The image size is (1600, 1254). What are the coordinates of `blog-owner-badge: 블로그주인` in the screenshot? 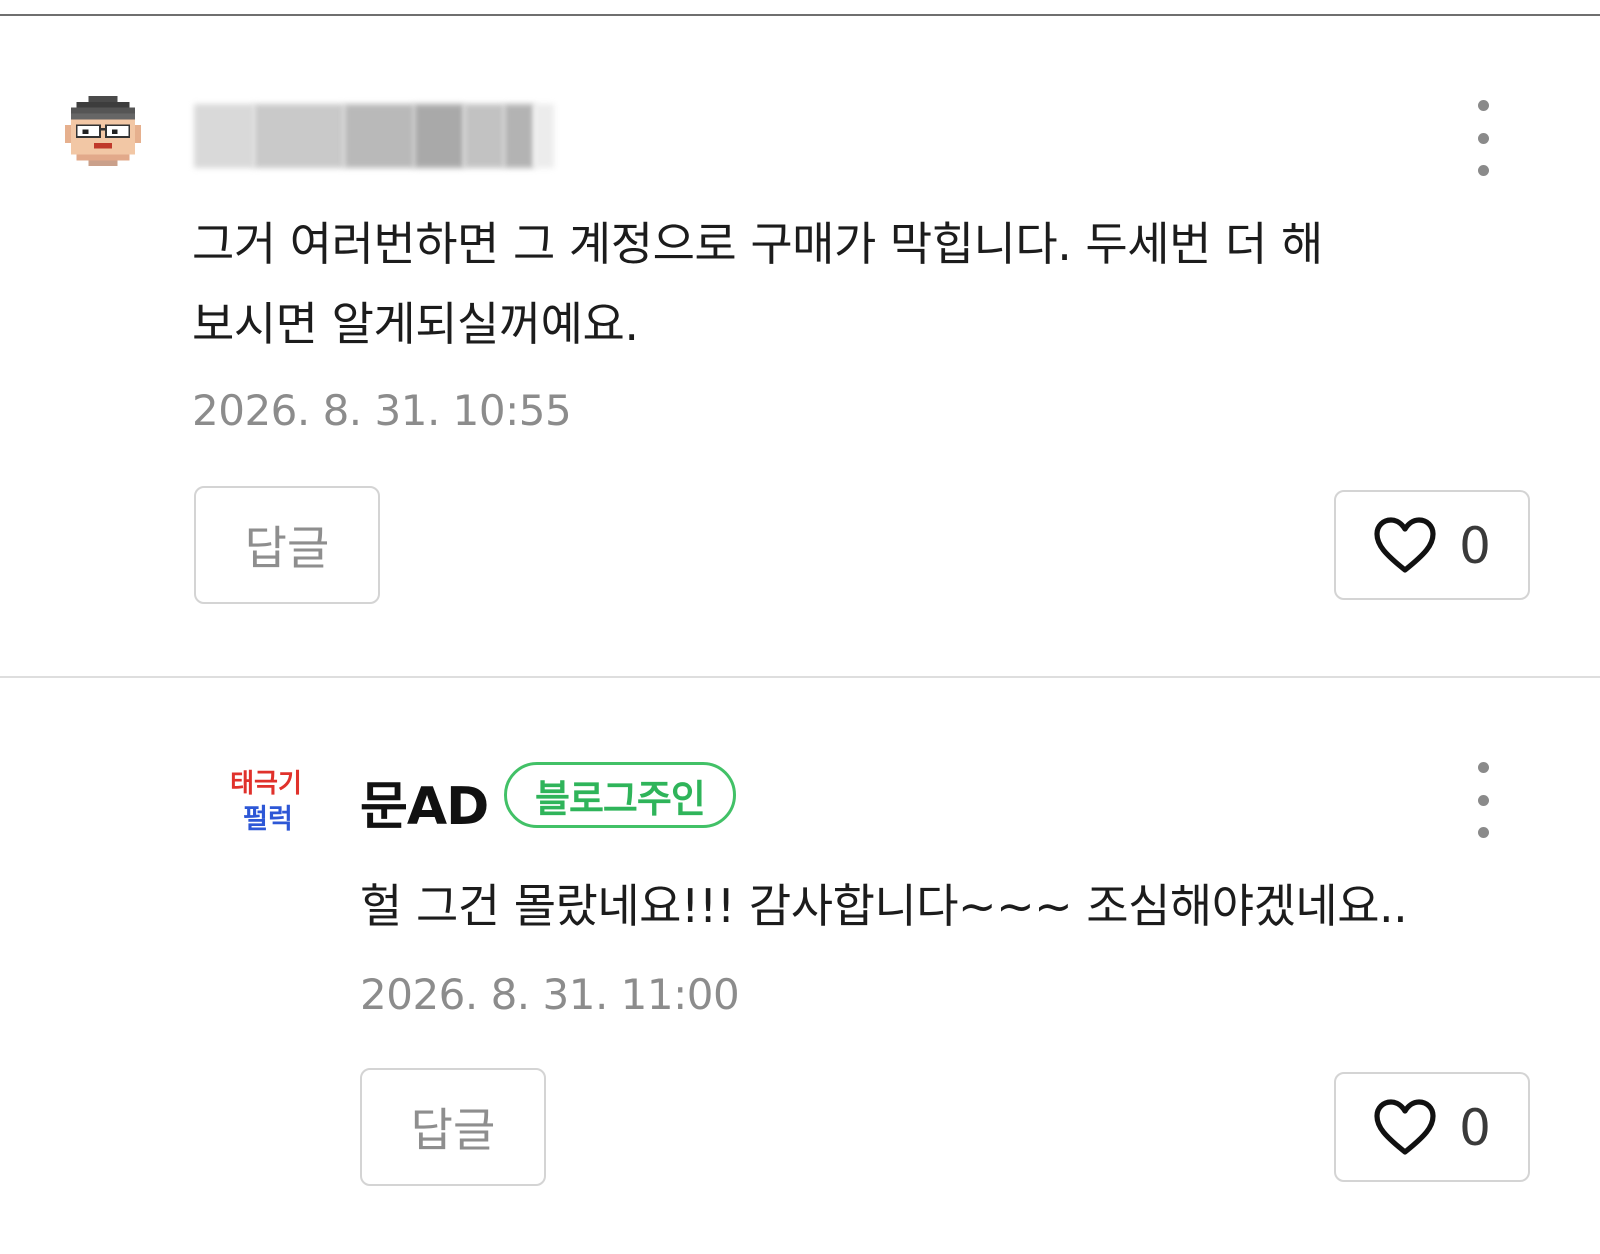 It's located at (620, 795).